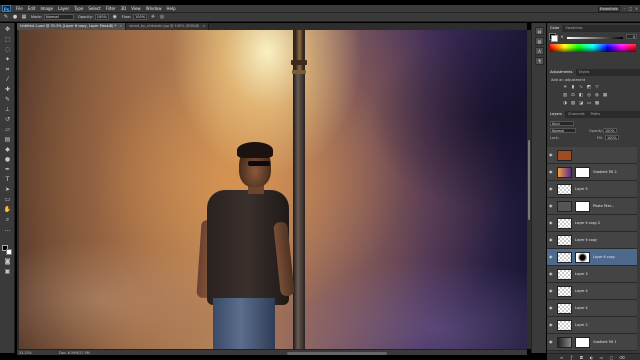 The height and width of the screenshot is (360, 640). What do you see at coordinates (7, 69) in the screenshot?
I see `crop-tool-icon: ⌗` at bounding box center [7, 69].